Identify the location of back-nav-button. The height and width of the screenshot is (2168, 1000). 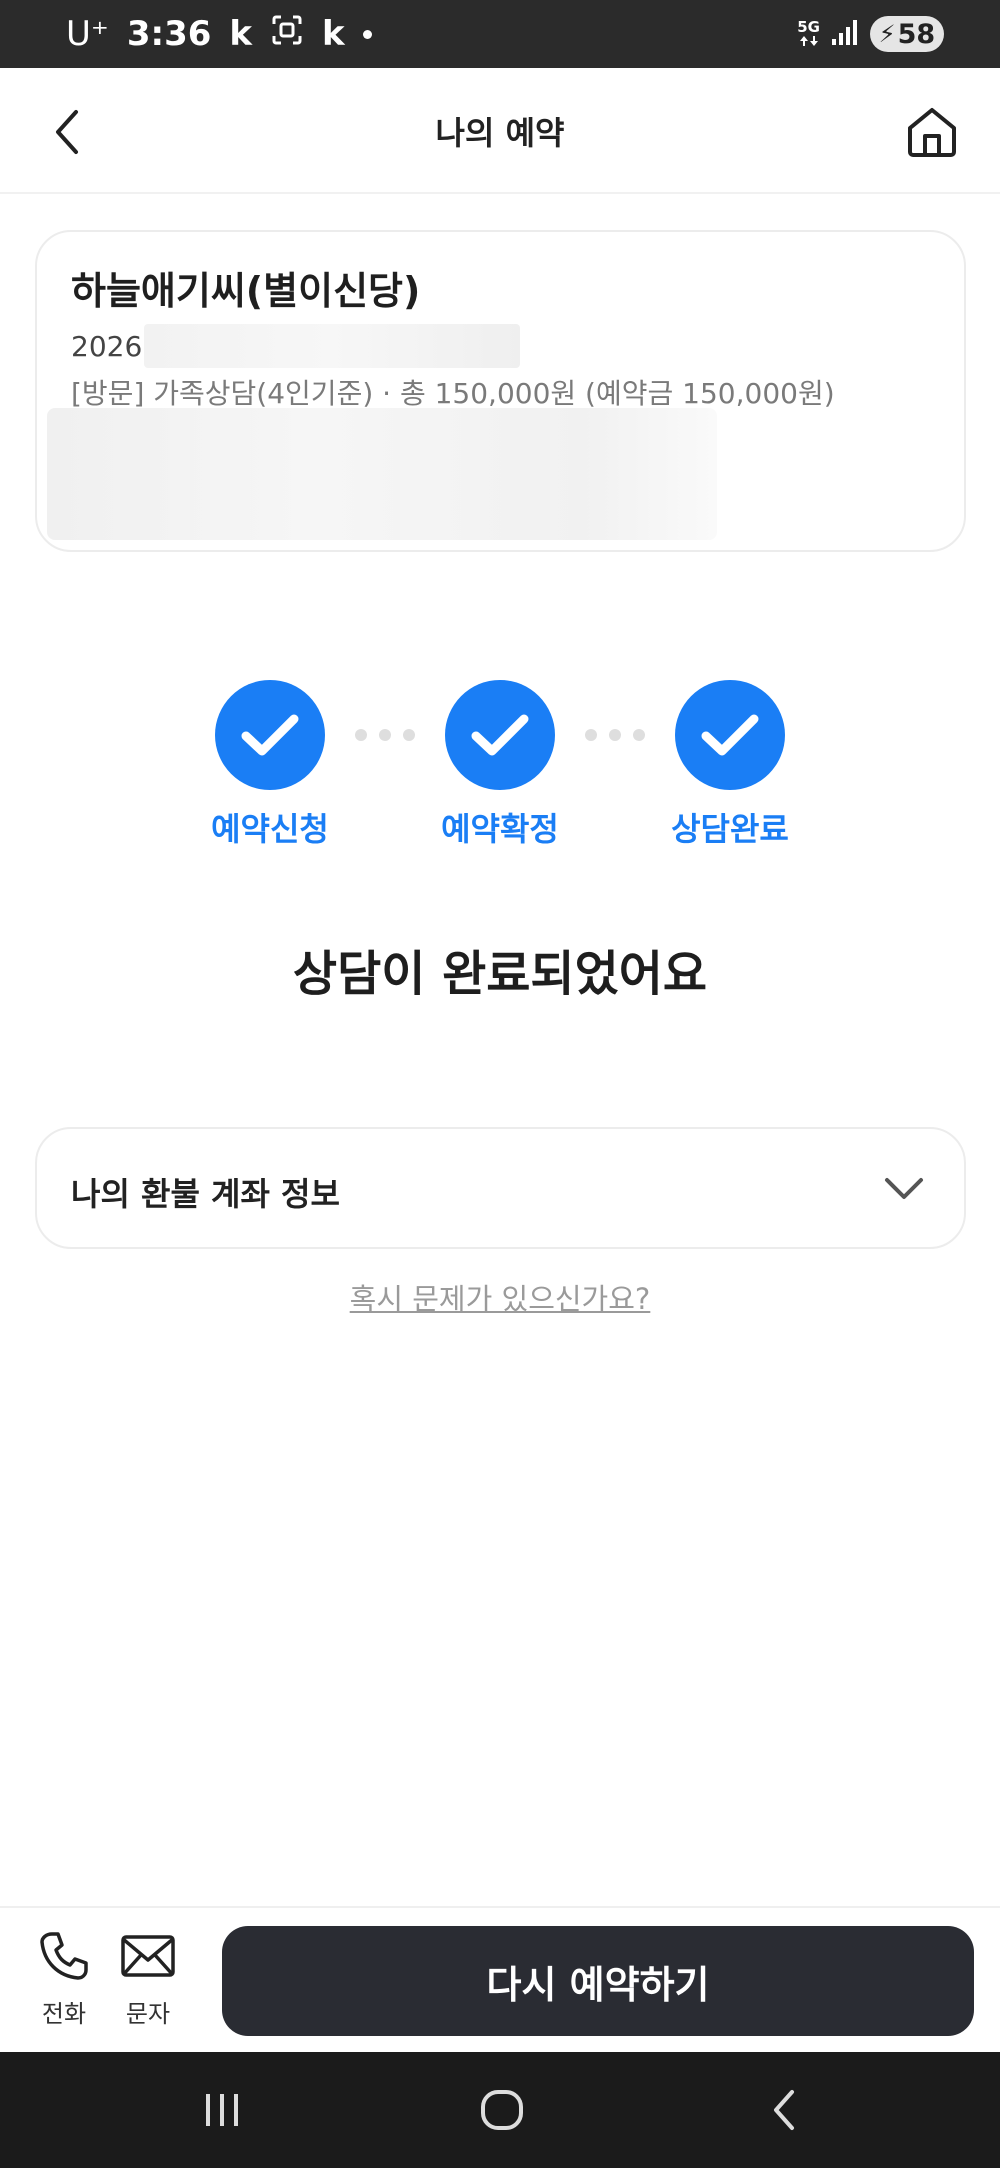
(784, 2110).